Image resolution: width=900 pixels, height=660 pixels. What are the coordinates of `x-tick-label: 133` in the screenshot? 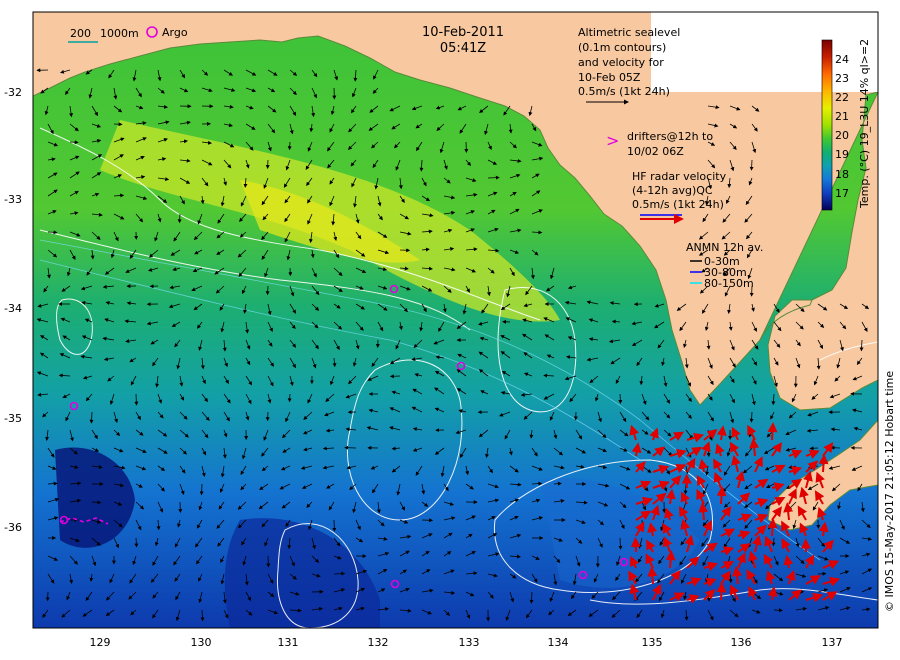 It's located at (469, 642).